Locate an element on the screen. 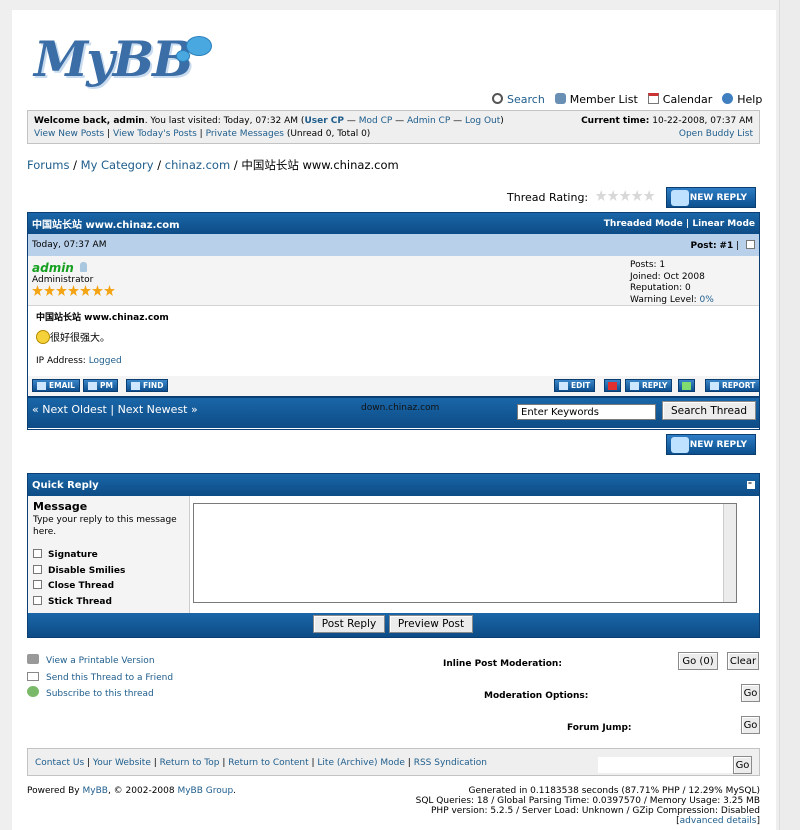  delete-icon is located at coordinates (612, 385).